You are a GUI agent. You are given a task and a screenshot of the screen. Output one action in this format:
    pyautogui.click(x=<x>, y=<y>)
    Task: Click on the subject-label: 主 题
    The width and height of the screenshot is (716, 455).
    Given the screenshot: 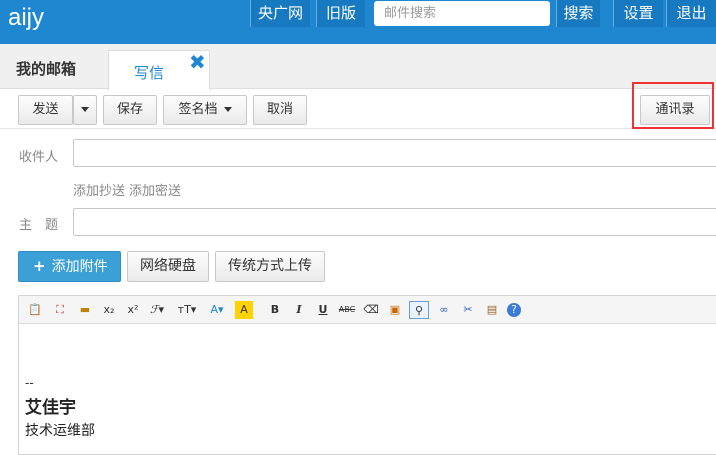 What is the action you would take?
    pyautogui.click(x=39, y=225)
    